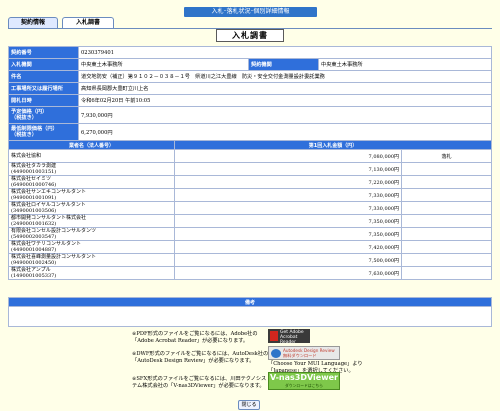 This screenshot has height=411, width=500. I want to click on adobe-logo-icon, so click(274, 336).